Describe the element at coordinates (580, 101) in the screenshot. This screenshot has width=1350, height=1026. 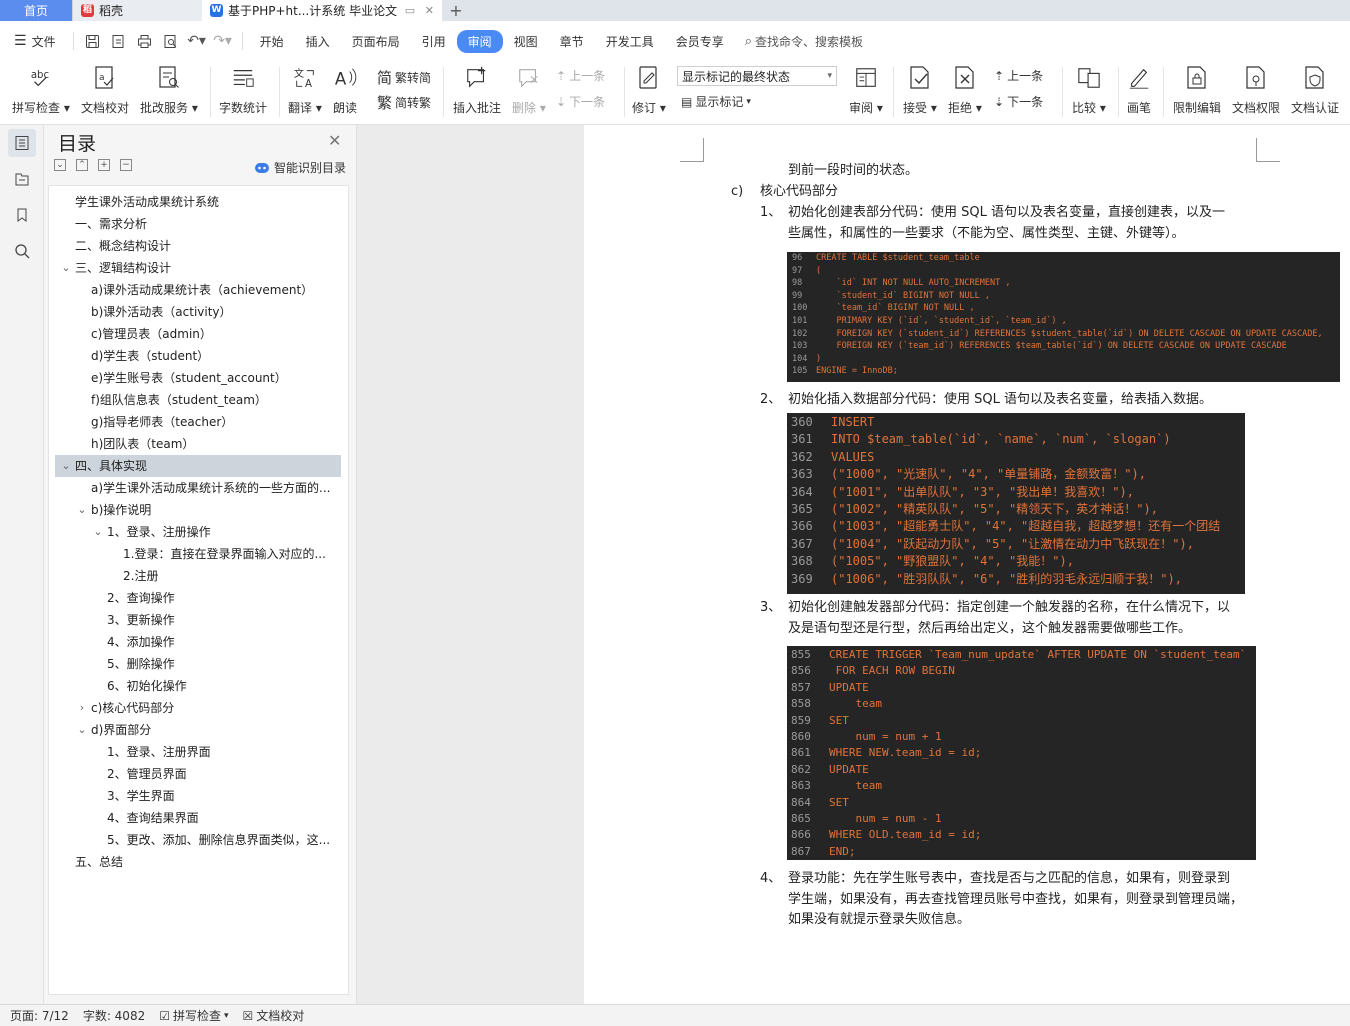
I see `next-comment-button: ⇣ 下一条` at that location.